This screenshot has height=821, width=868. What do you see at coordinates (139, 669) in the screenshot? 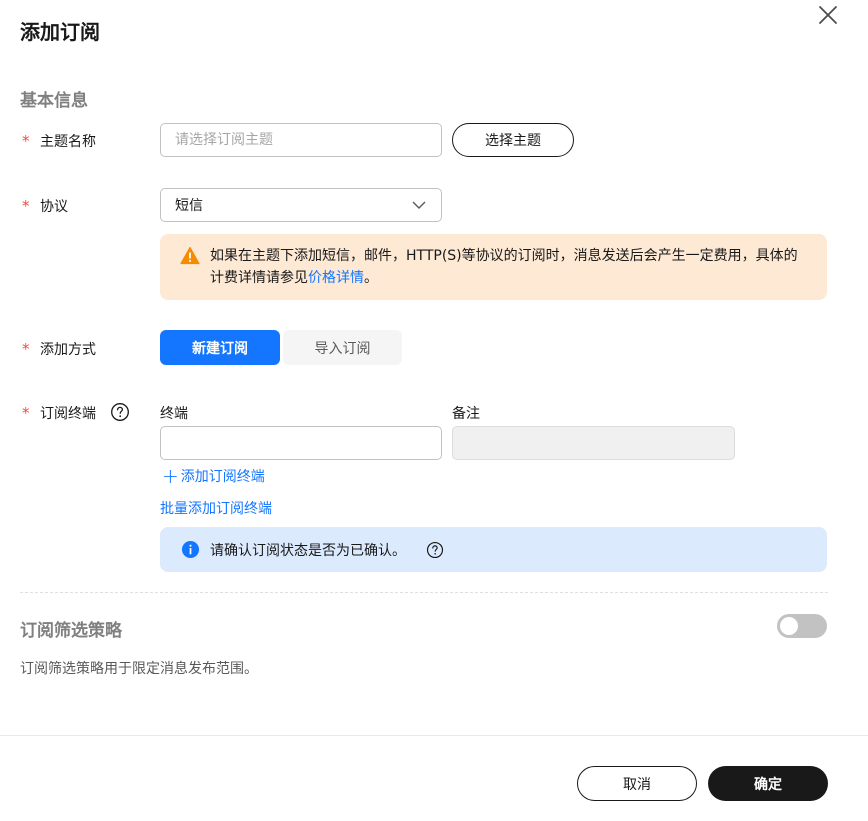
I see `filter-policy-description: 订阅筛选策略用于限定消息发布范围。` at bounding box center [139, 669].